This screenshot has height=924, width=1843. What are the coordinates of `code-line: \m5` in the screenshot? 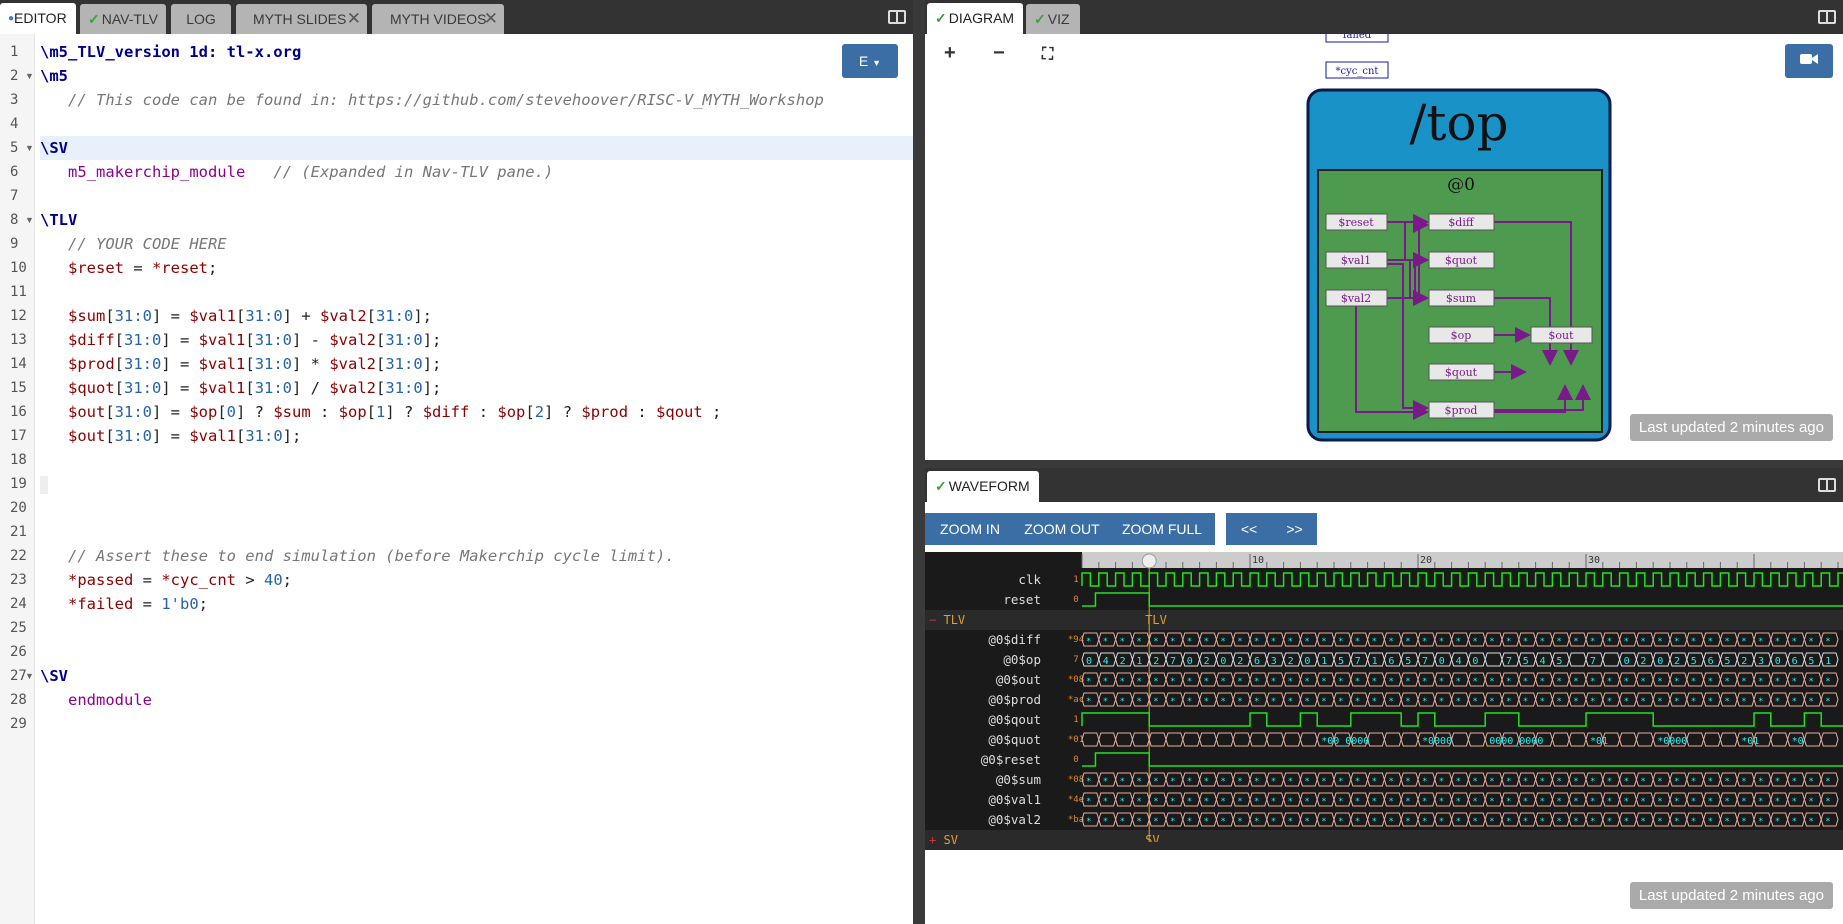 It's located at (476, 76).